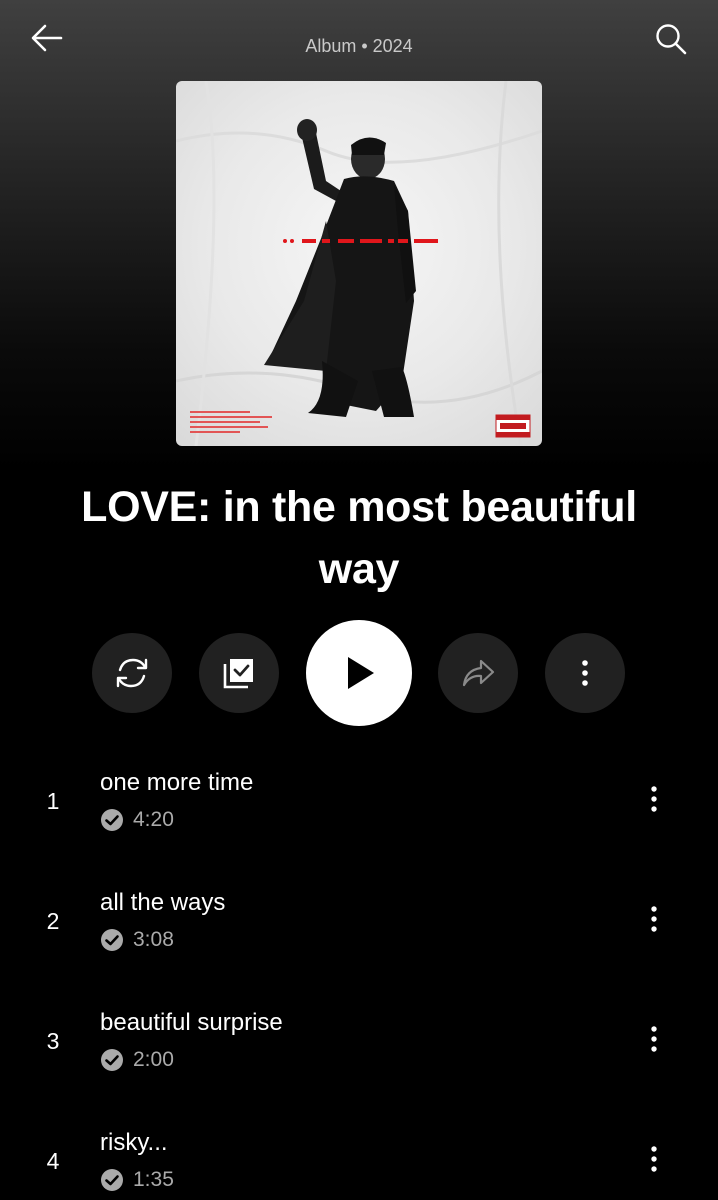 The height and width of the screenshot is (1200, 718). I want to click on track-meta: 3:08, so click(137, 940).